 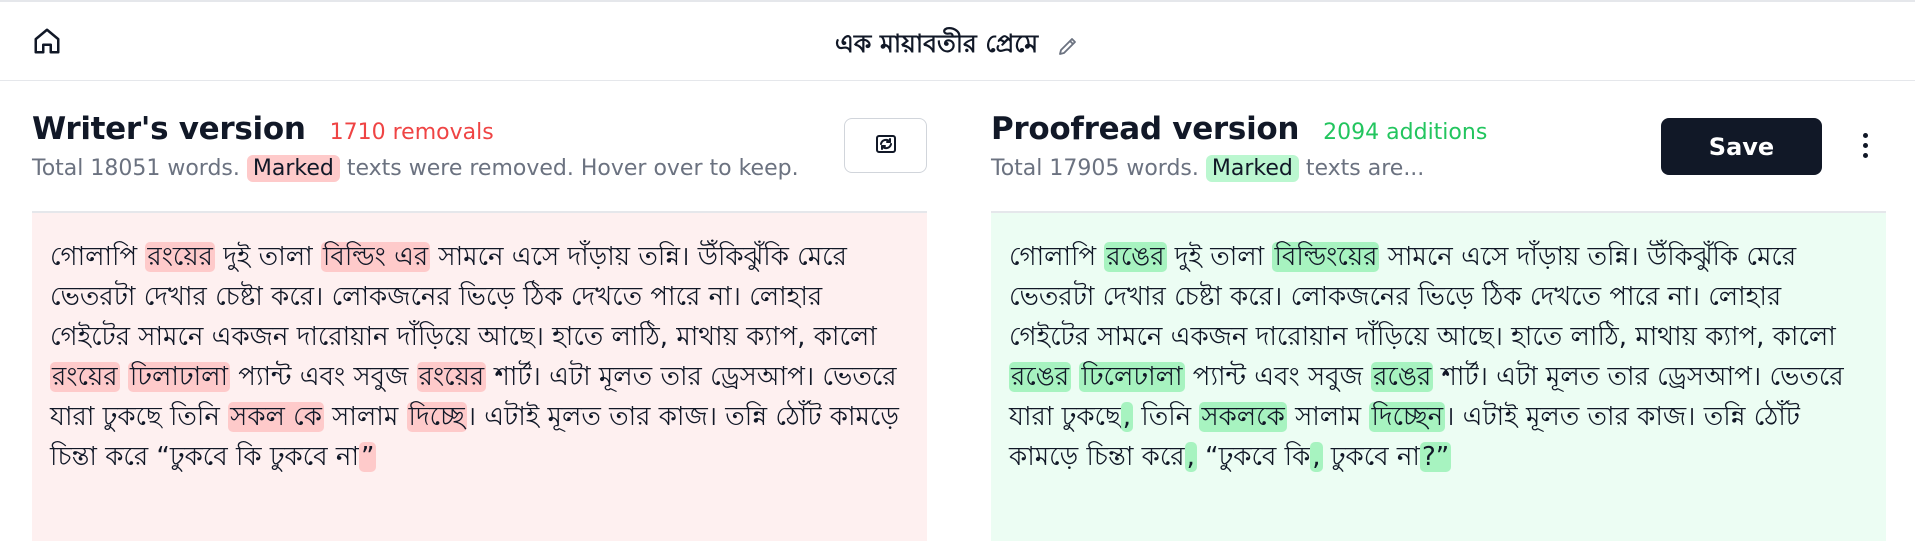 I want to click on removed-text-mark: ”, so click(x=367, y=457).